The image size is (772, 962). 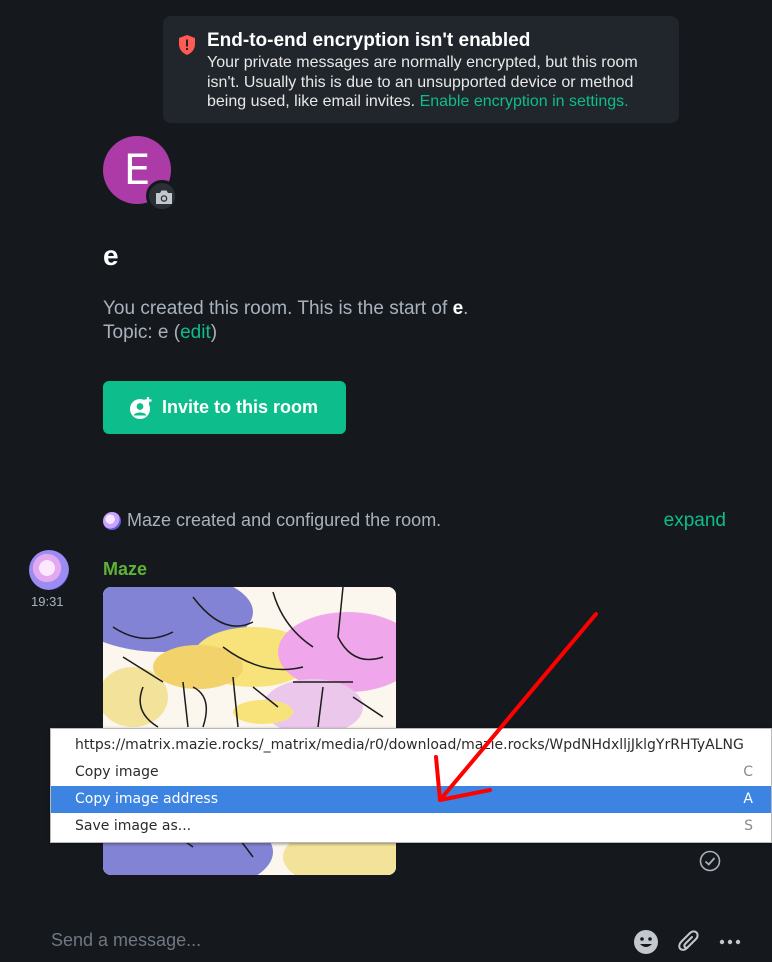 I want to click on change-avatar-button, so click(x=162, y=196).